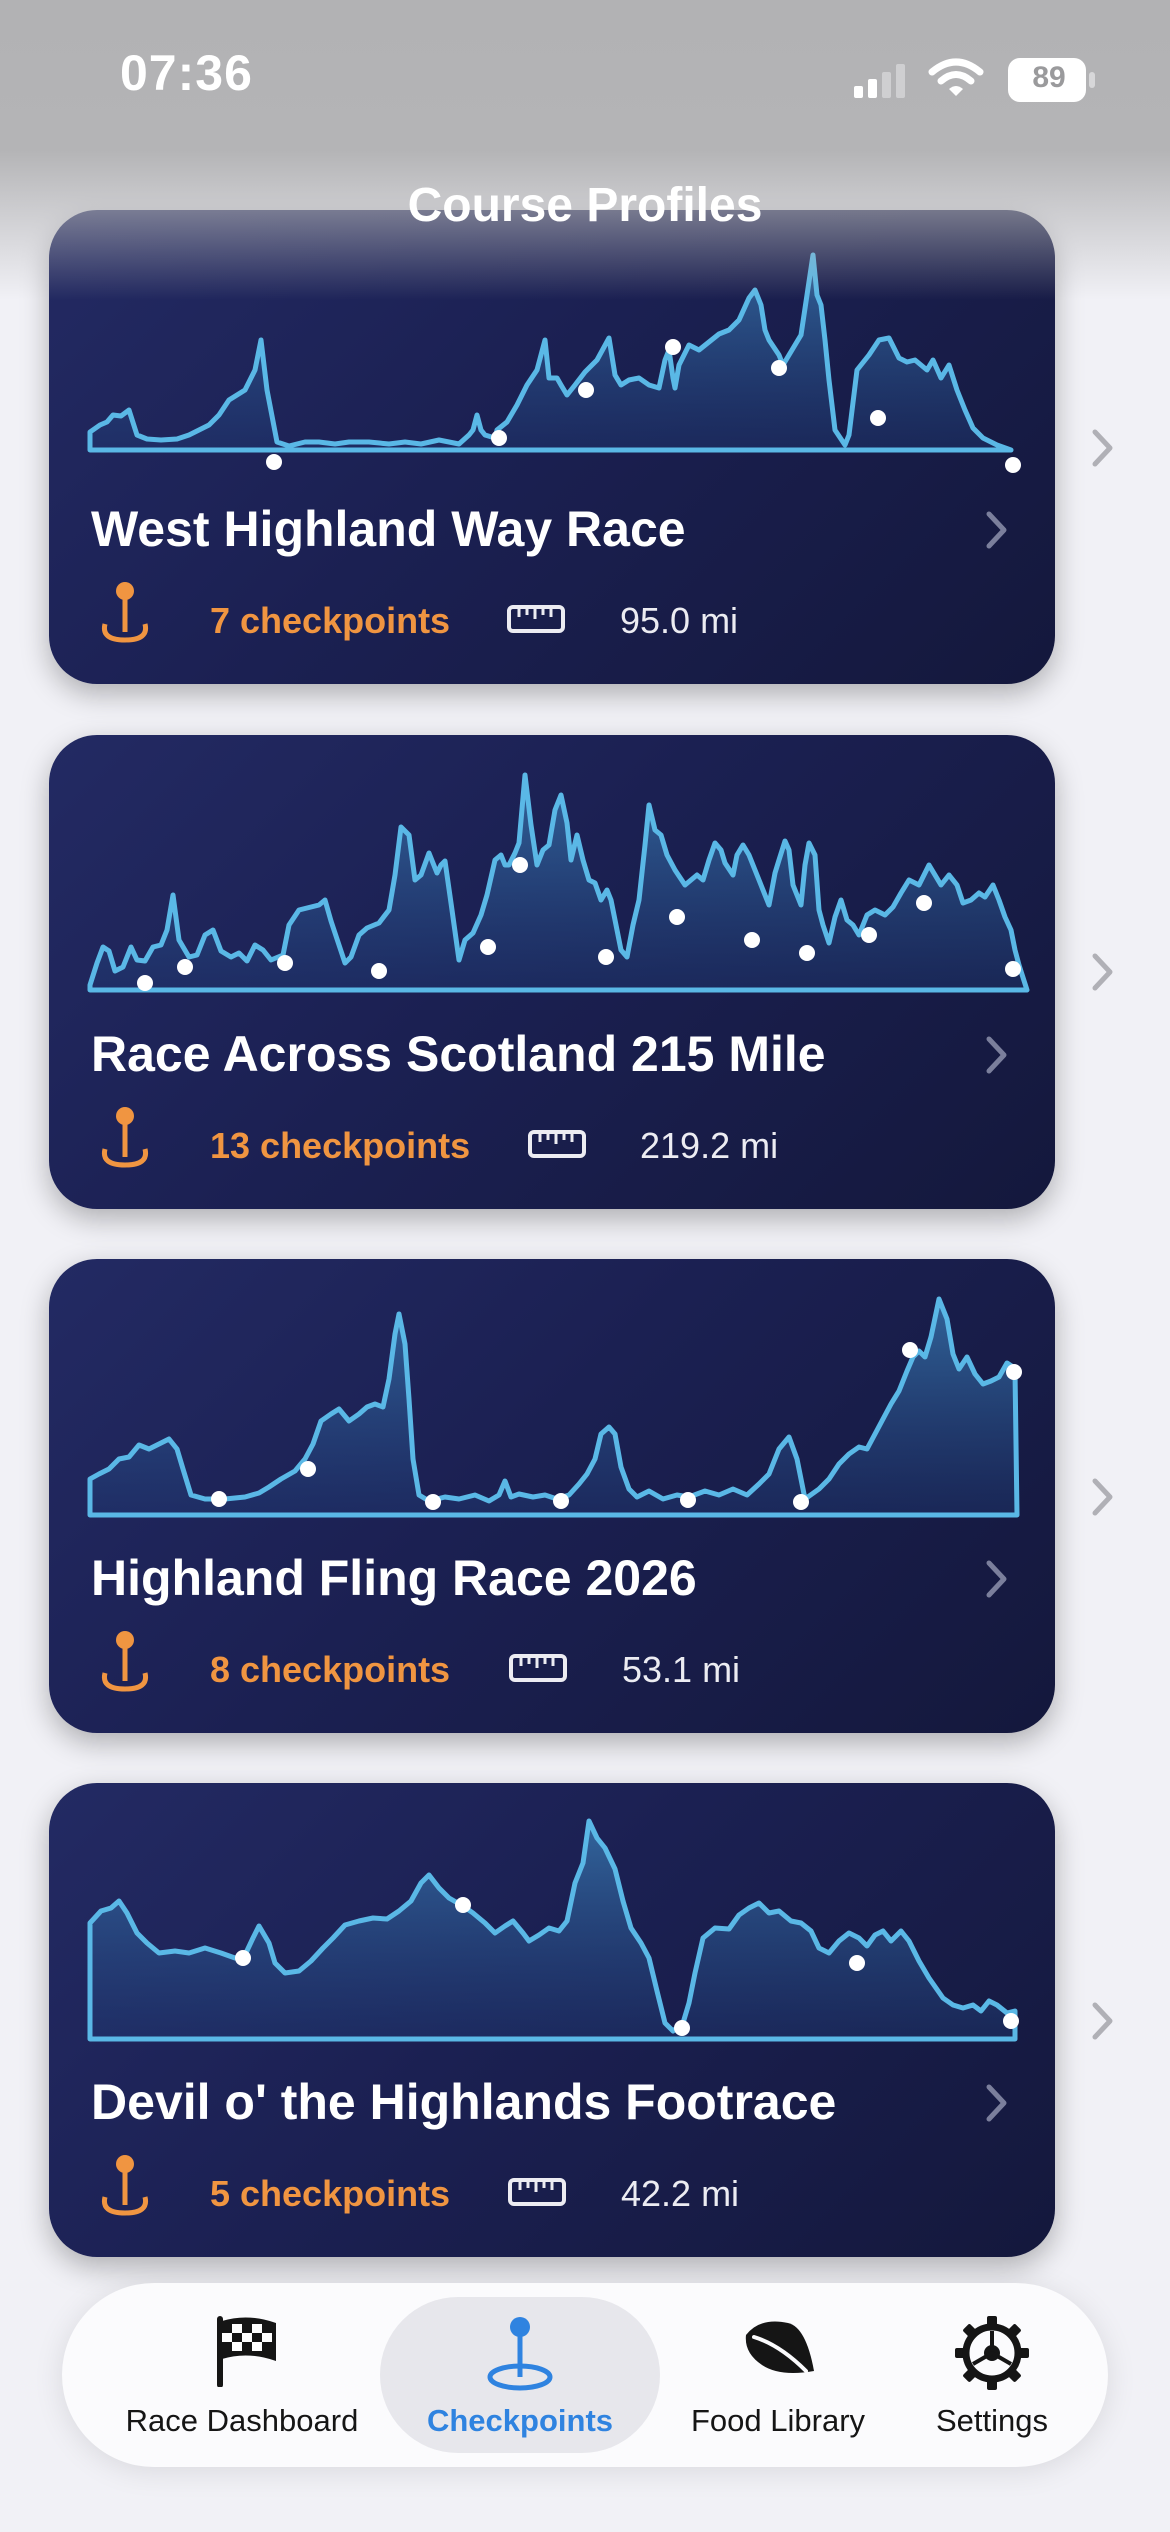 This screenshot has height=2532, width=1170. What do you see at coordinates (330, 2193) in the screenshot?
I see `checkpoint-count: 5 checkpoints` at bounding box center [330, 2193].